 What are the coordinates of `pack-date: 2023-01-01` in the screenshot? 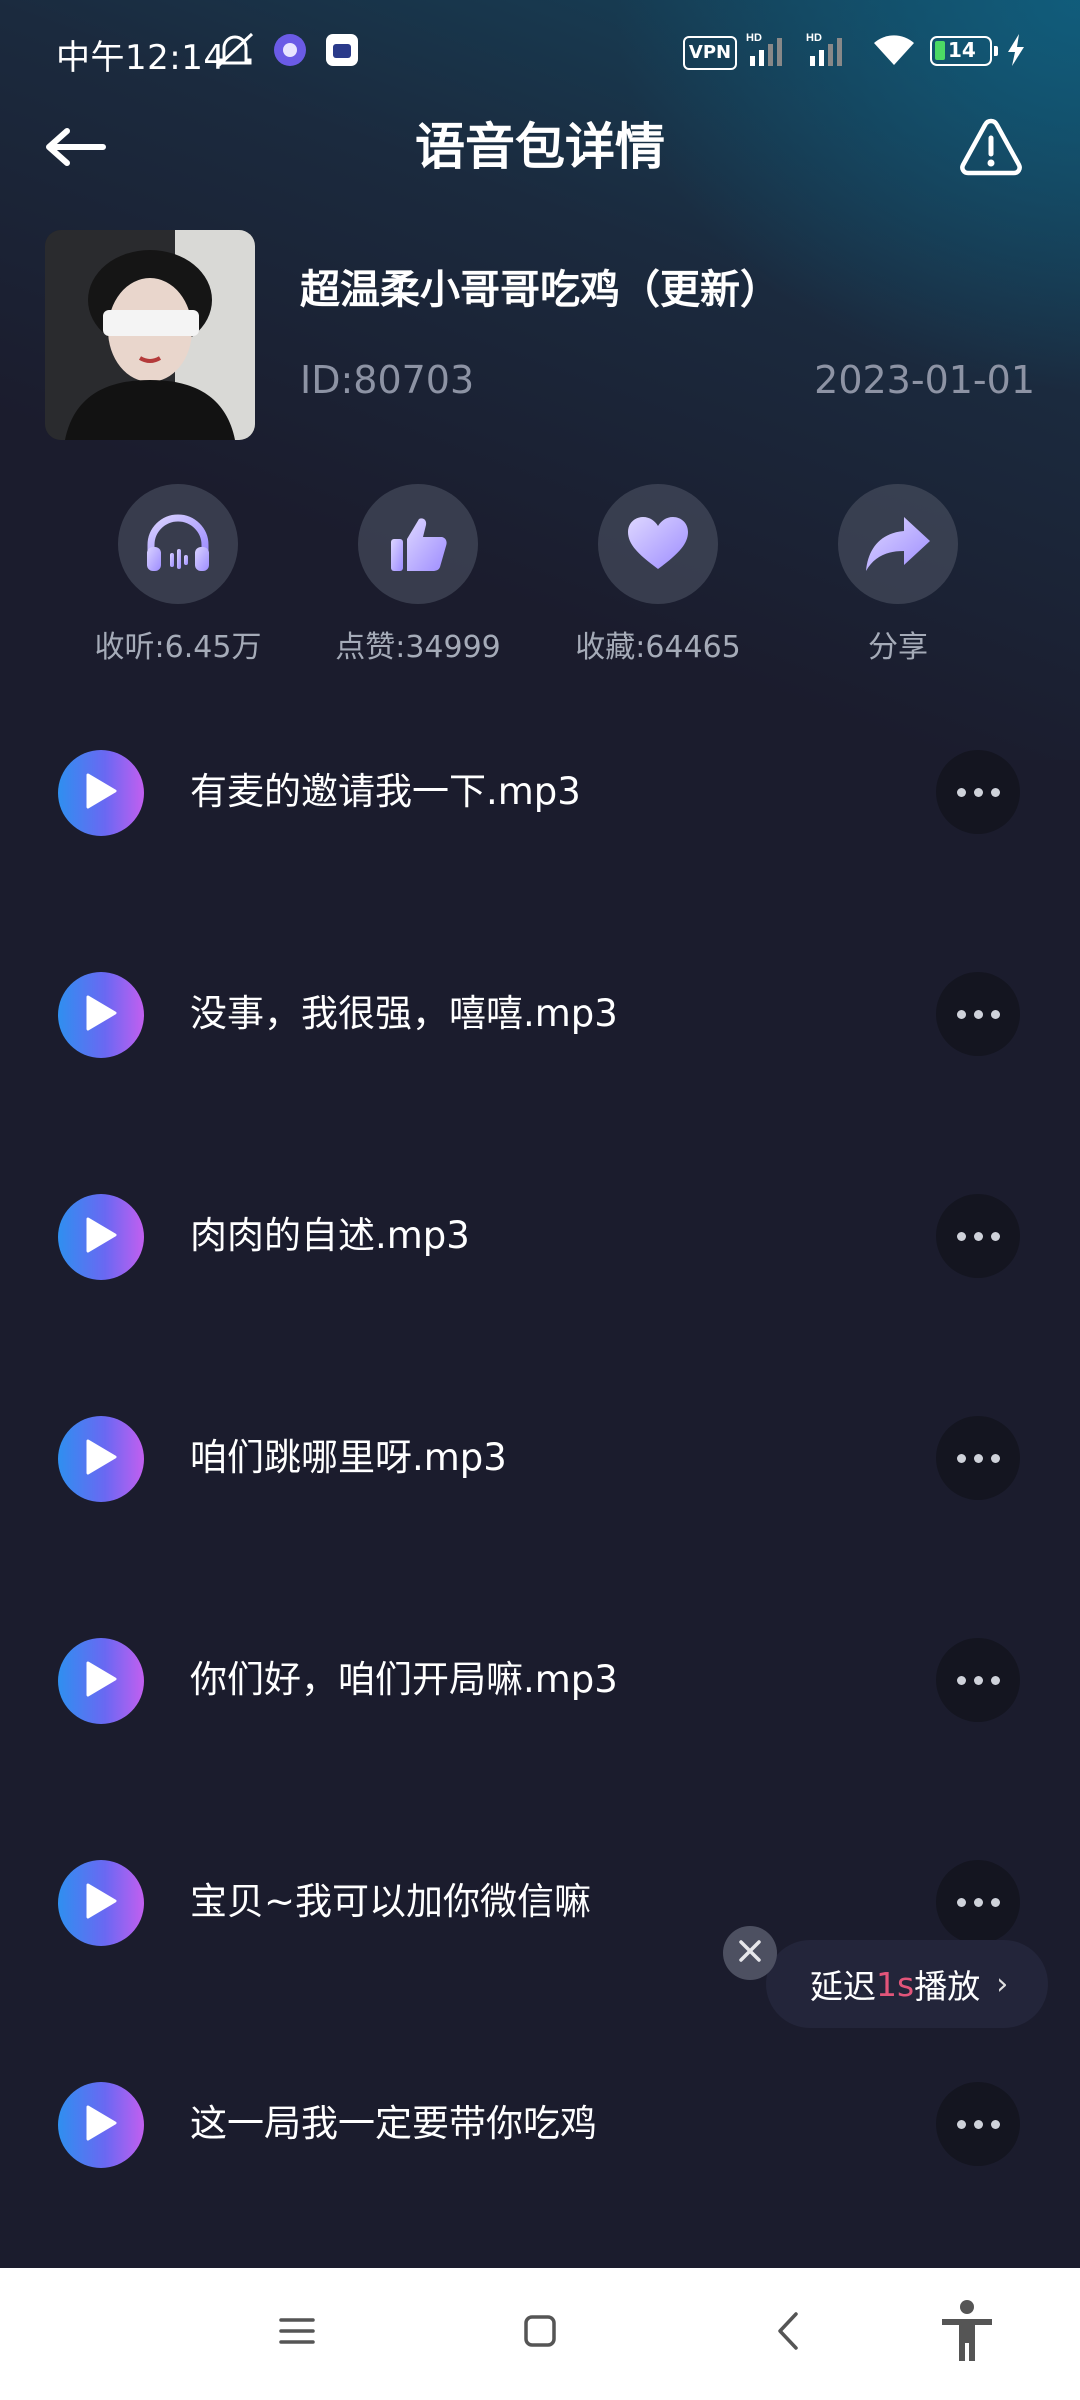 It's located at (924, 380).